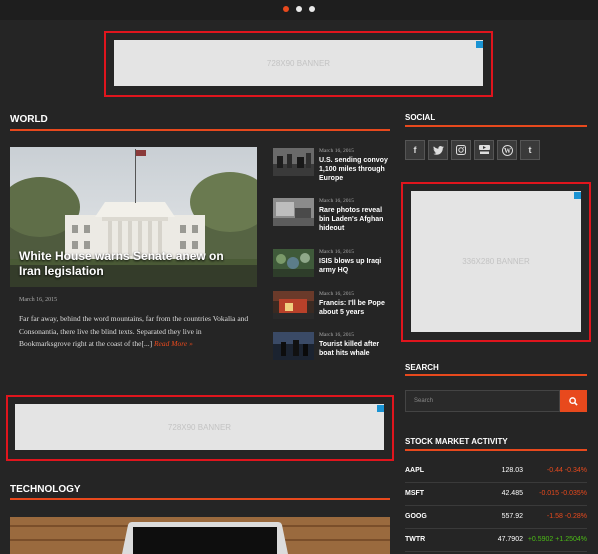 This screenshot has height=554, width=598. I want to click on stock-row: MSFT 42.485 -0.015 -0.035%, so click(496, 494).